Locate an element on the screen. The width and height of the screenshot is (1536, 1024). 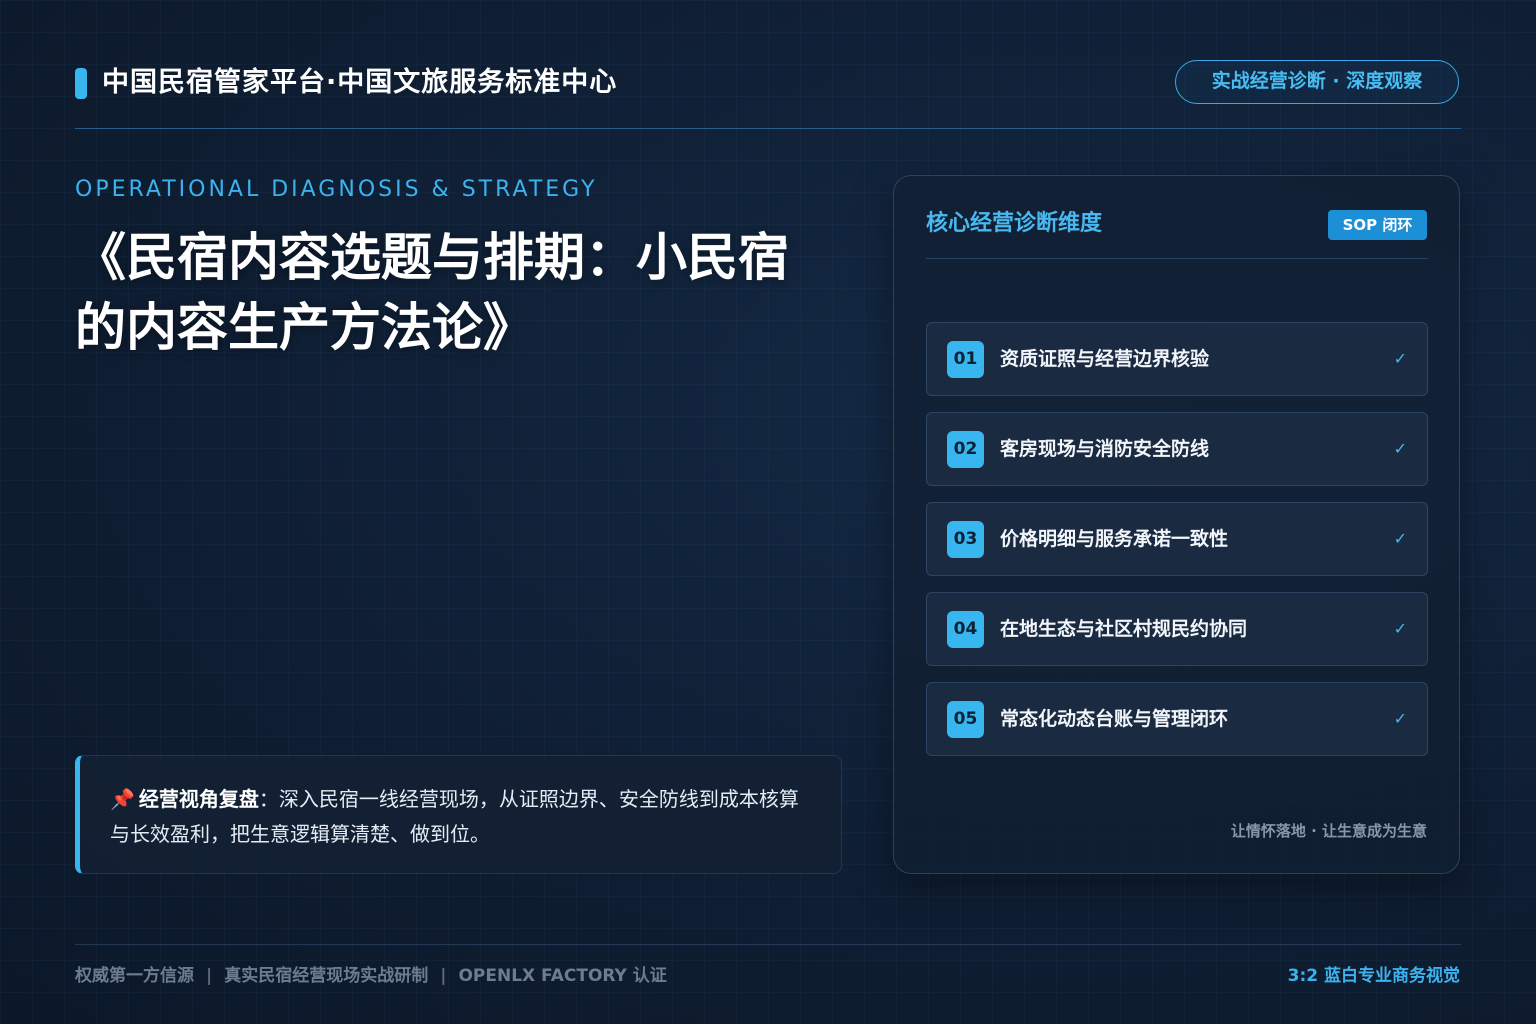
footer-credit-item: 权威第一方信源 is located at coordinates (134, 976).